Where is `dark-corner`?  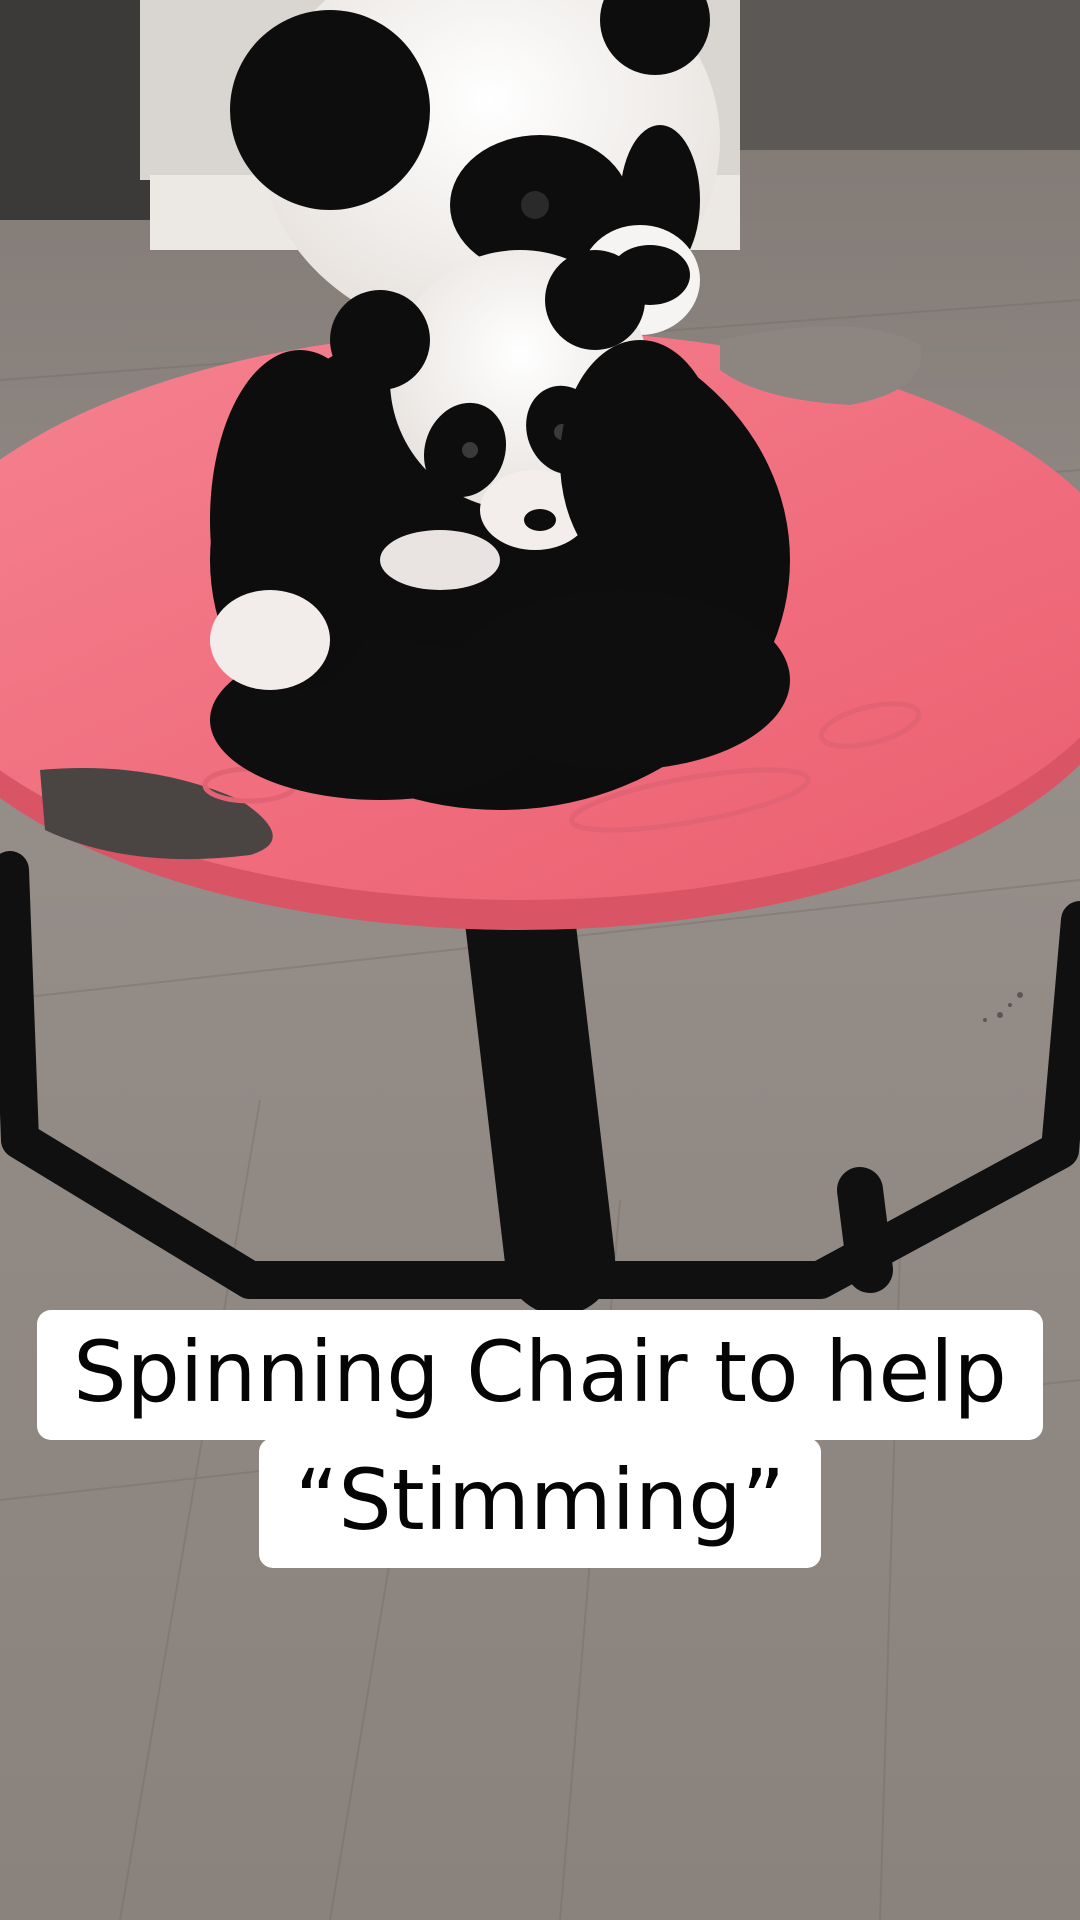
dark-corner is located at coordinates (75, 110).